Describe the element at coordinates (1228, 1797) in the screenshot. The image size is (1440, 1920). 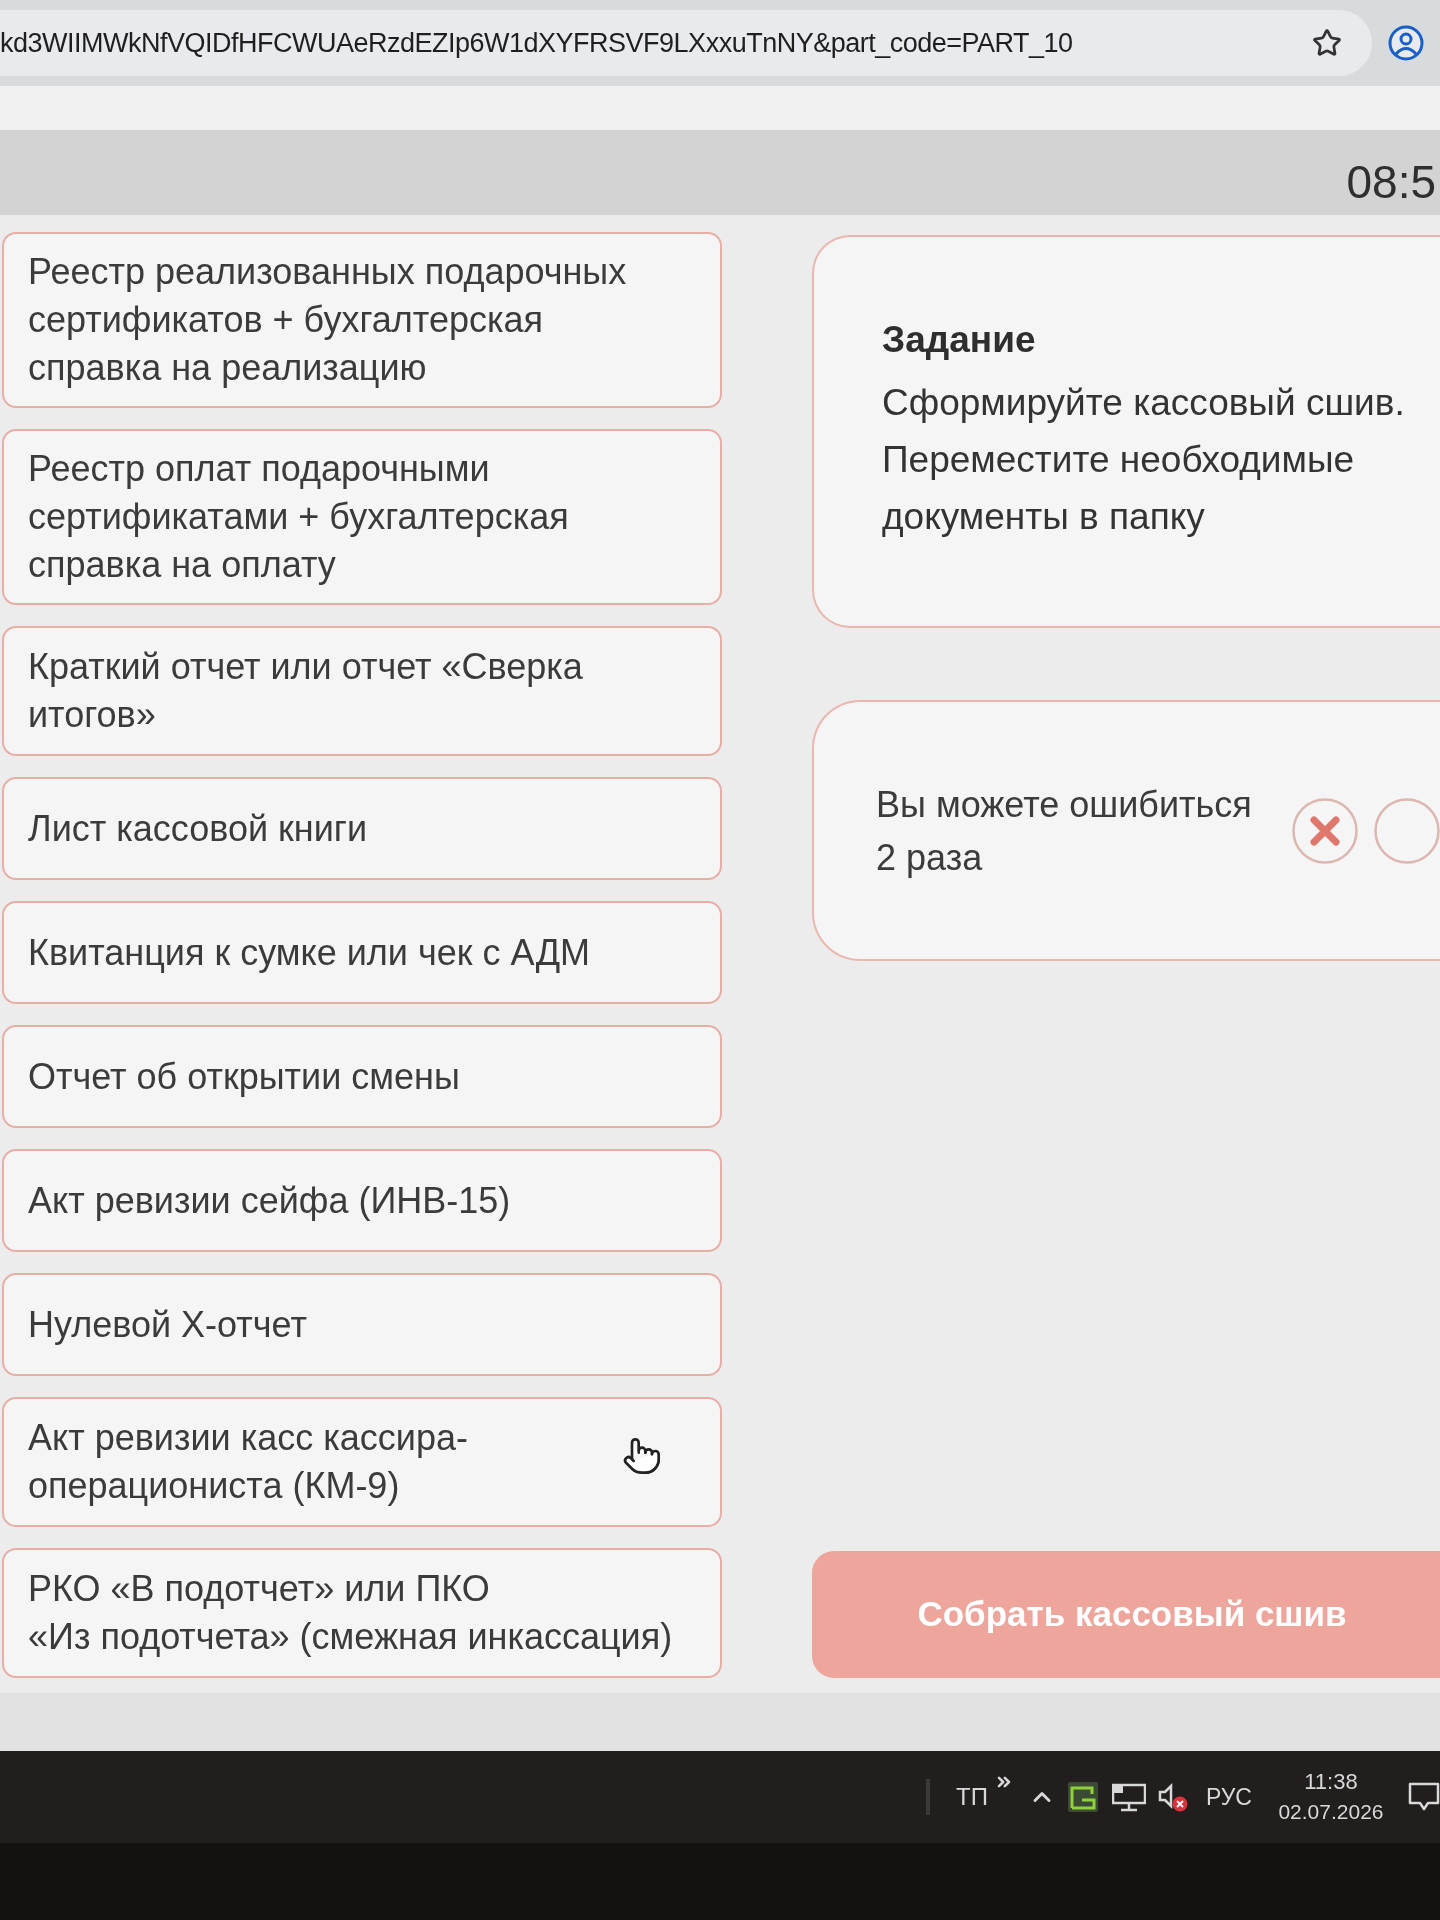
I see `input-language: РУС` at that location.